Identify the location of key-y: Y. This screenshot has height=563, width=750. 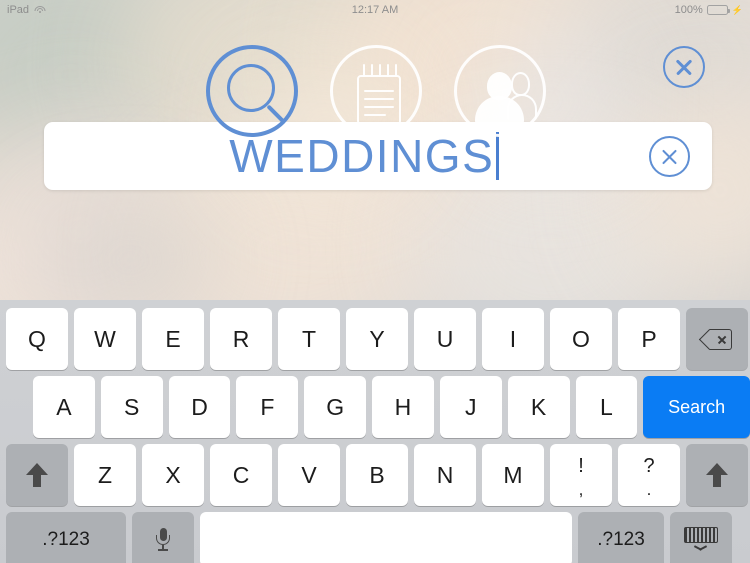
(377, 339).